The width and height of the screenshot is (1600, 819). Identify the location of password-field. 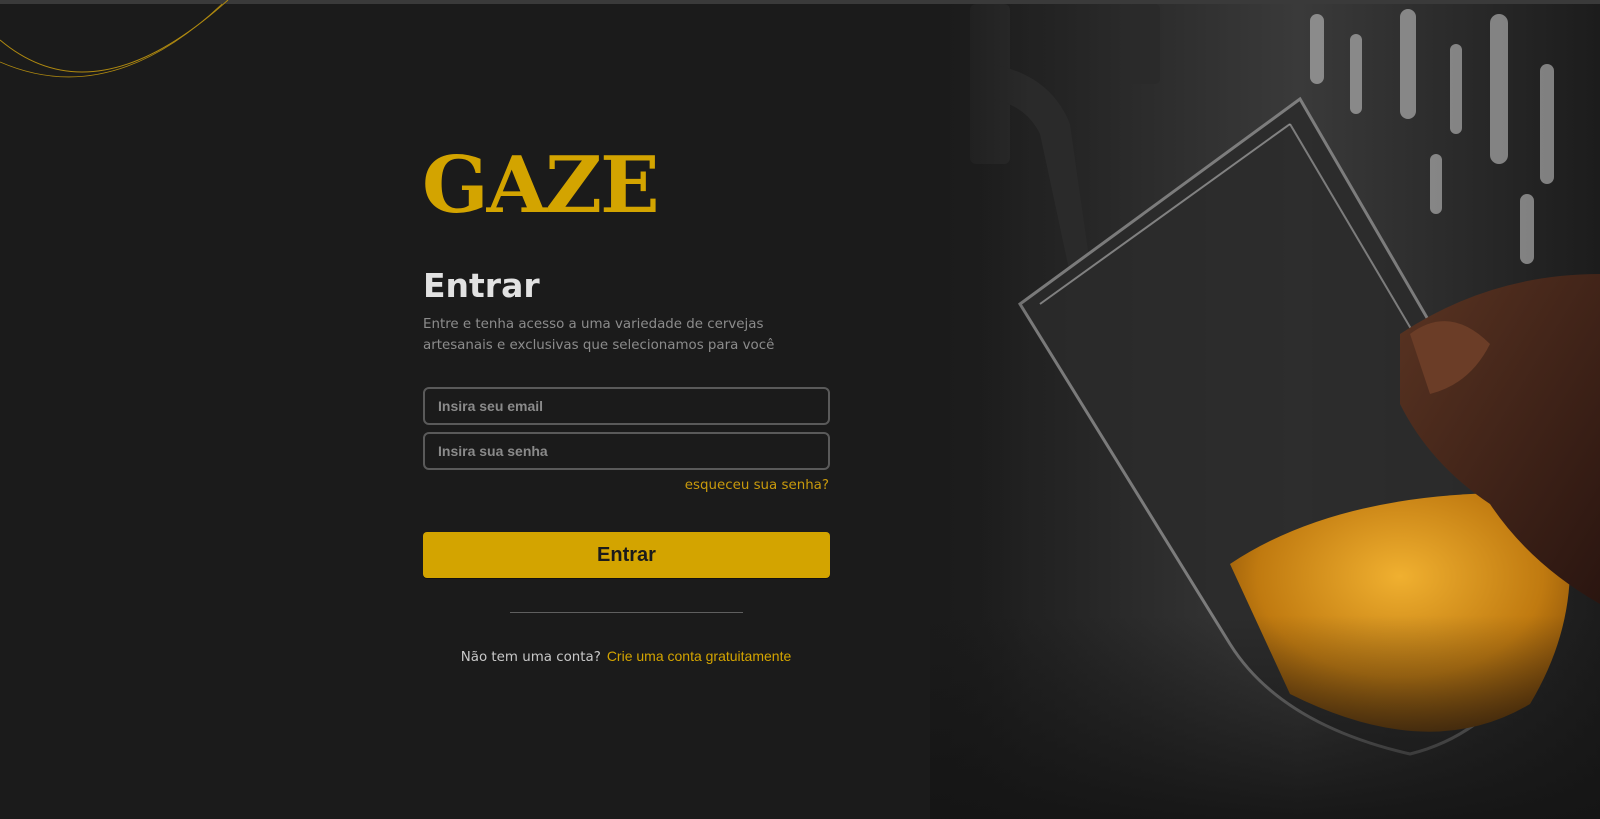
(626, 451).